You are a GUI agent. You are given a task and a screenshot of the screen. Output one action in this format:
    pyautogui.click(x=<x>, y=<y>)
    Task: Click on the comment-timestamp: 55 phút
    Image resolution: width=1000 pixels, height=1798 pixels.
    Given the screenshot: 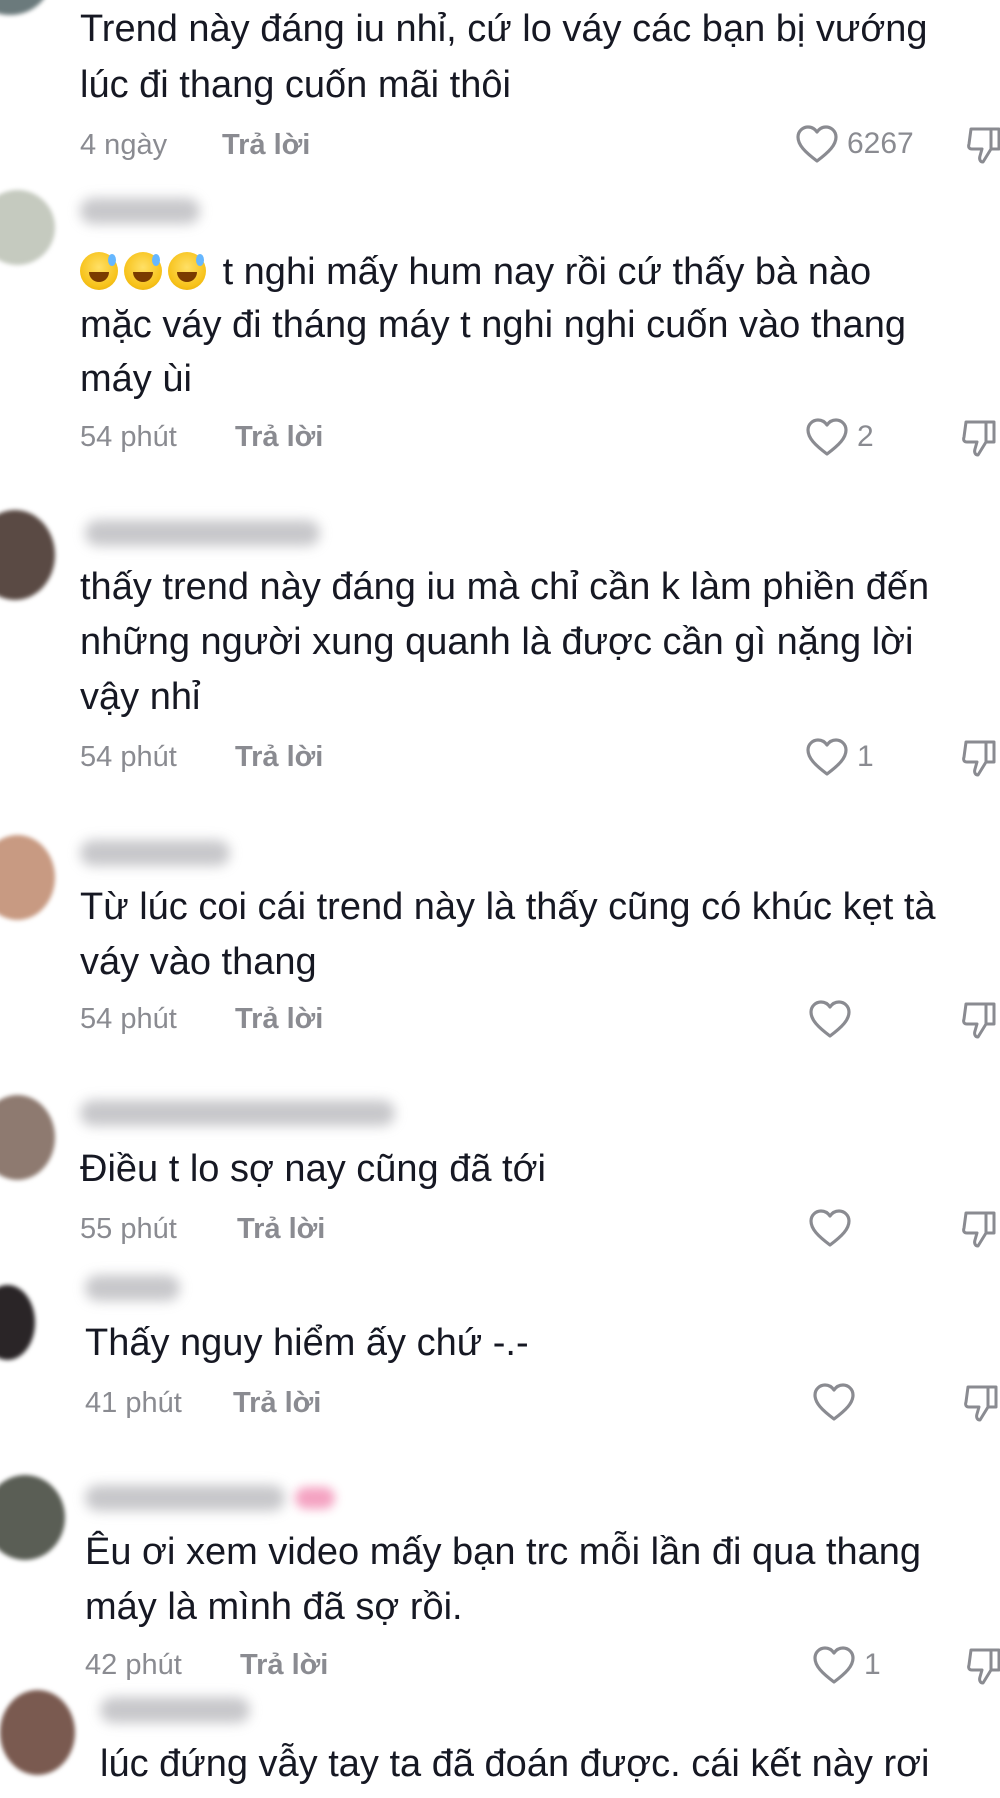 What is the action you would take?
    pyautogui.click(x=128, y=1229)
    